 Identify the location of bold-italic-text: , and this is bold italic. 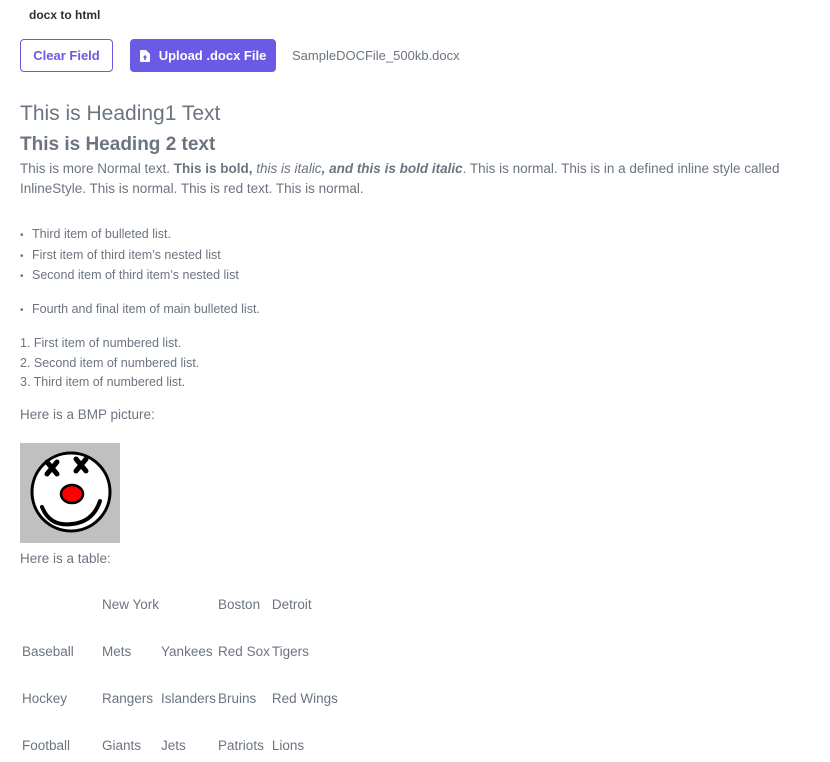
(392, 168).